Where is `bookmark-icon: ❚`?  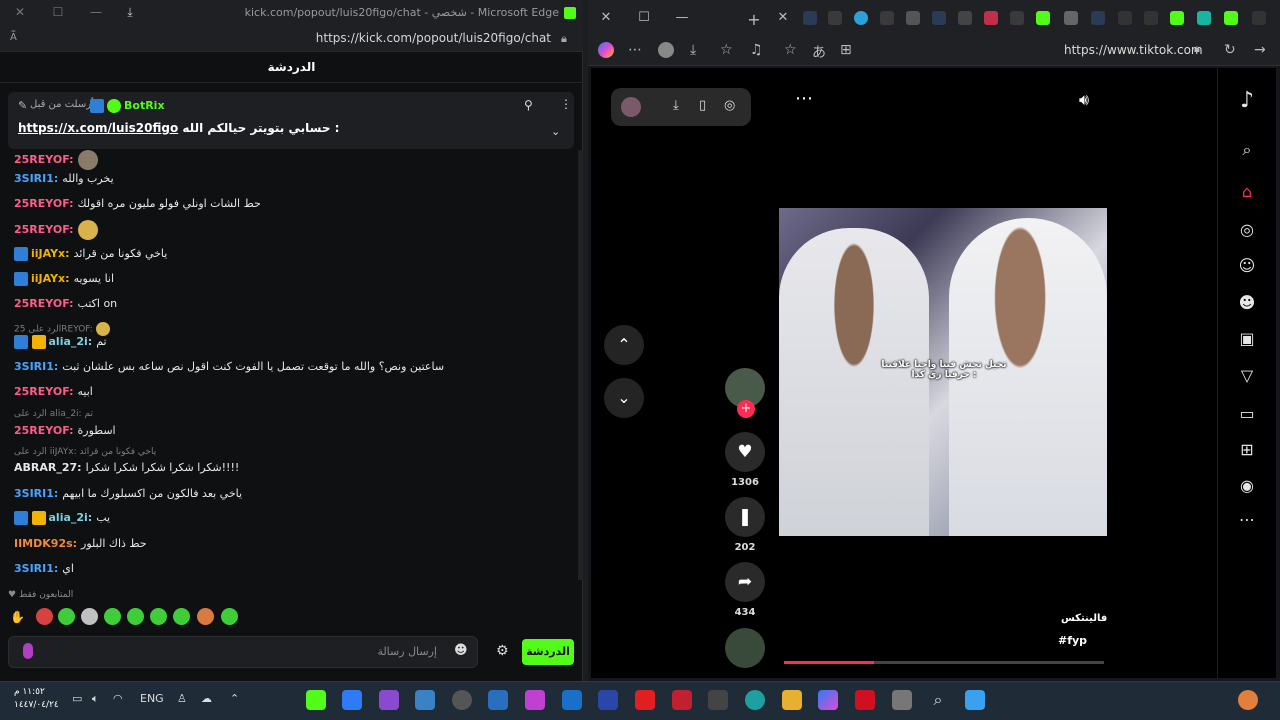 bookmark-icon: ❚ is located at coordinates (745, 517).